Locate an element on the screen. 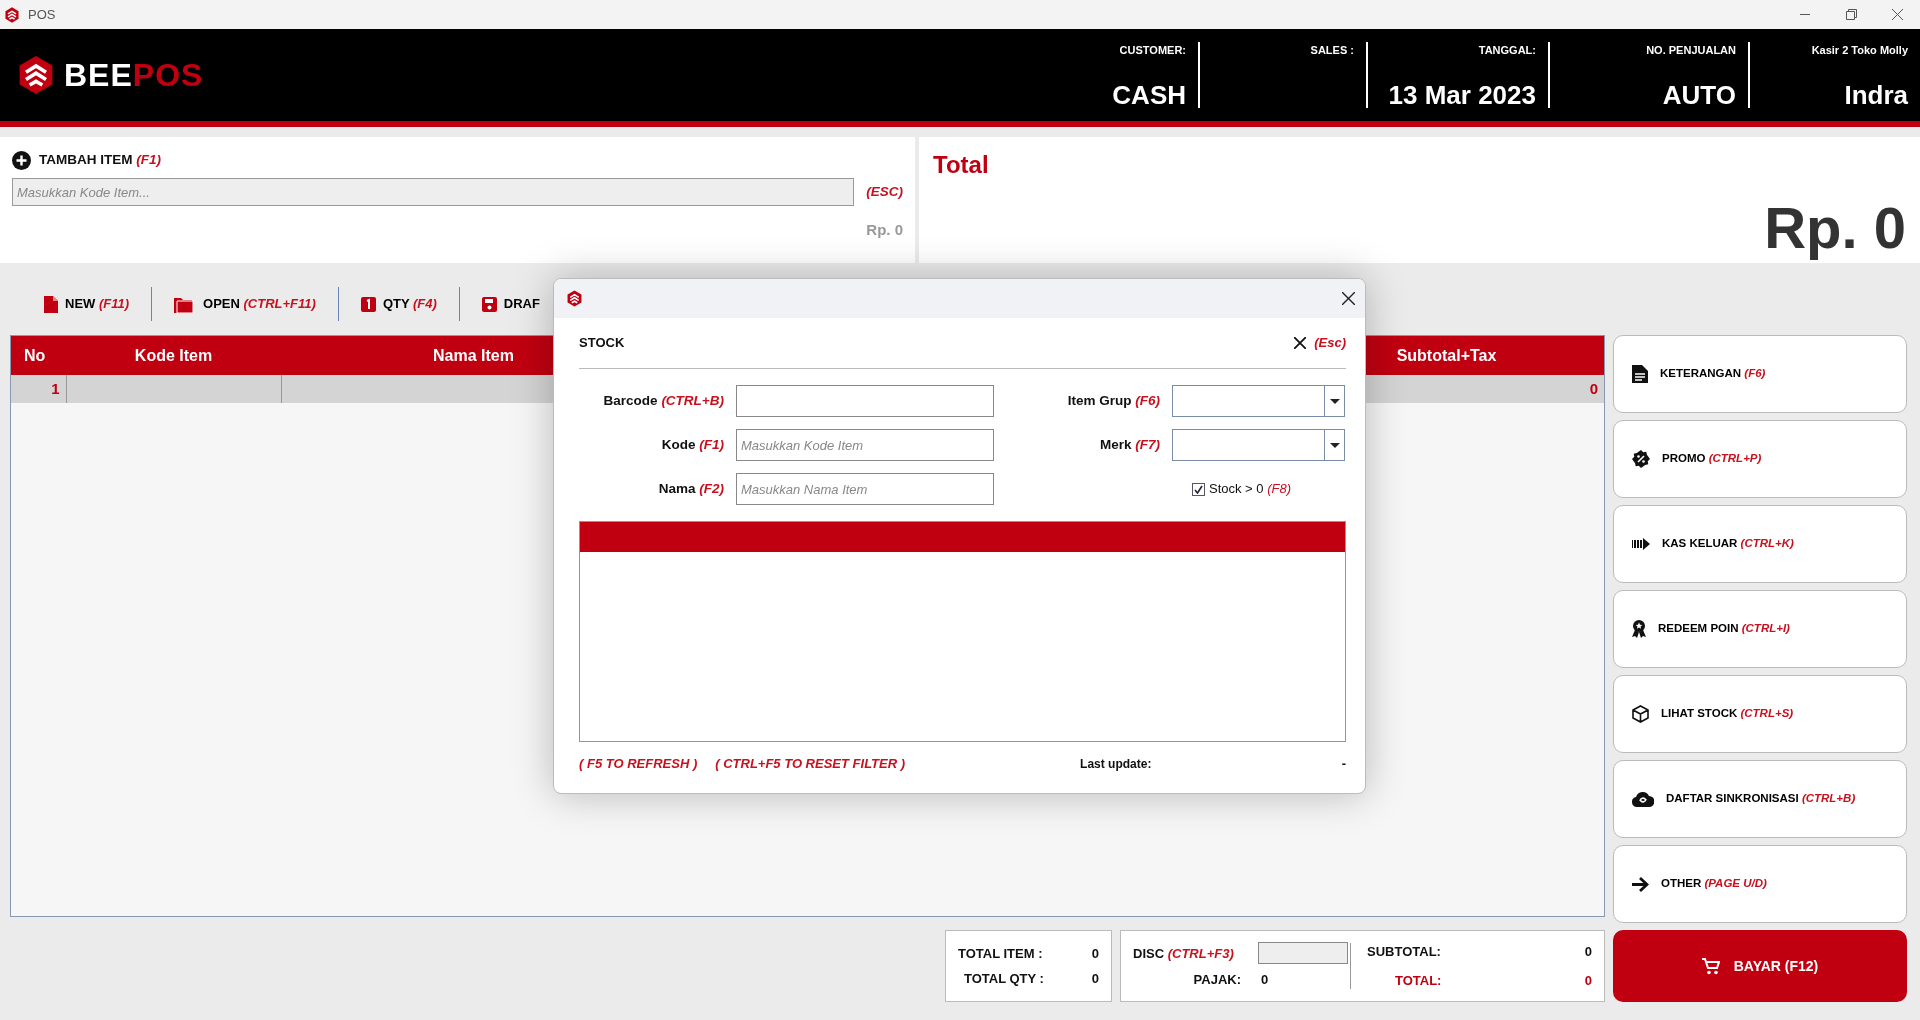  stock-filter-checkbox: Stock > 0 (F8) is located at coordinates (1241, 489).